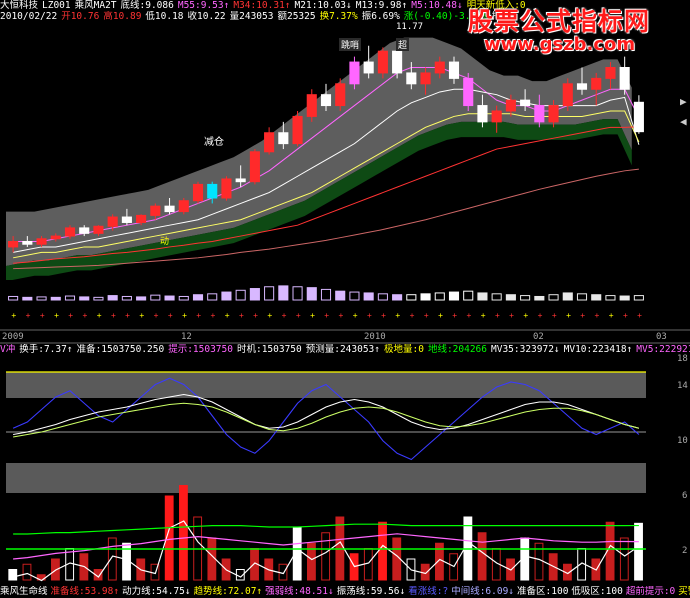 Image resolution: width=690 pixels, height=598 pixels. Describe the element at coordinates (214, 142) in the screenshot. I see `annotation-jiancang: 减仓` at that location.